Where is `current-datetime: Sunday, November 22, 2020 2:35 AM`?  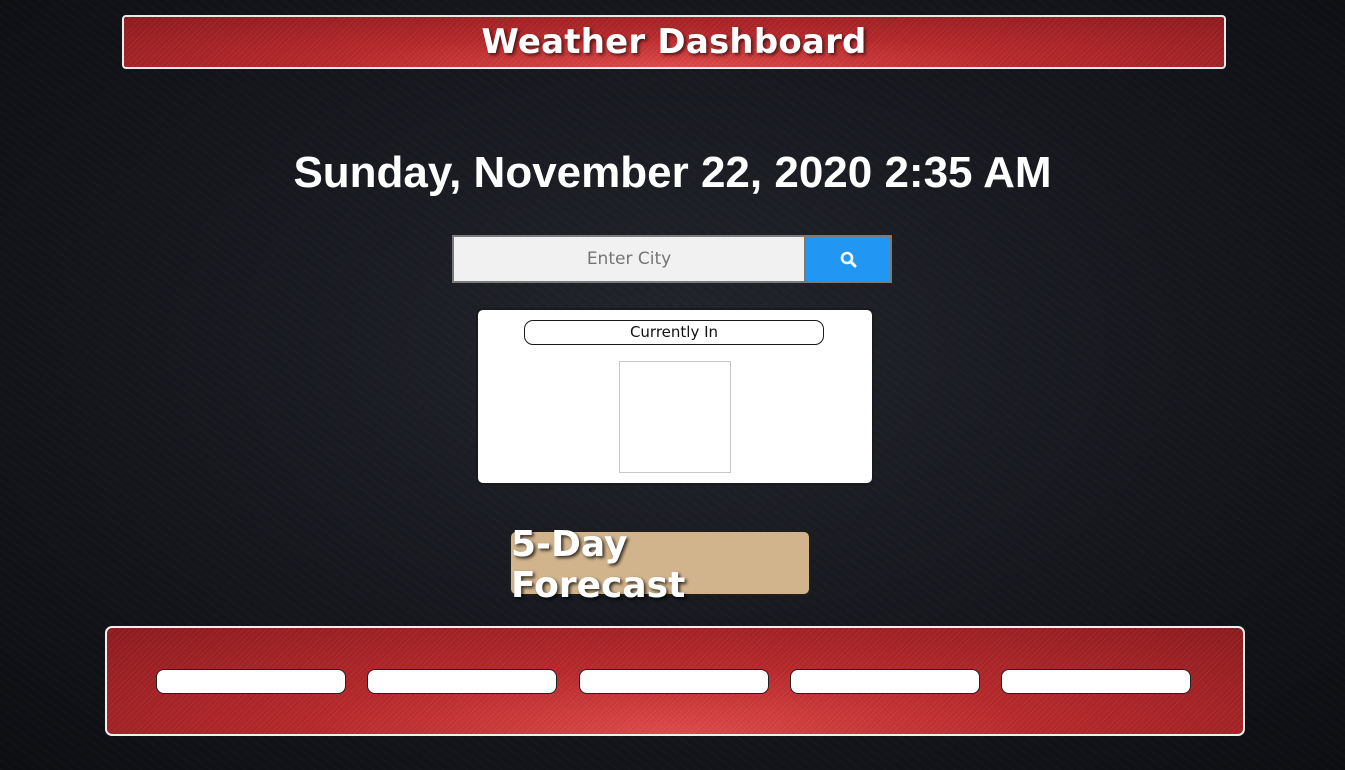 current-datetime: Sunday, November 22, 2020 2:35 AM is located at coordinates (672, 172).